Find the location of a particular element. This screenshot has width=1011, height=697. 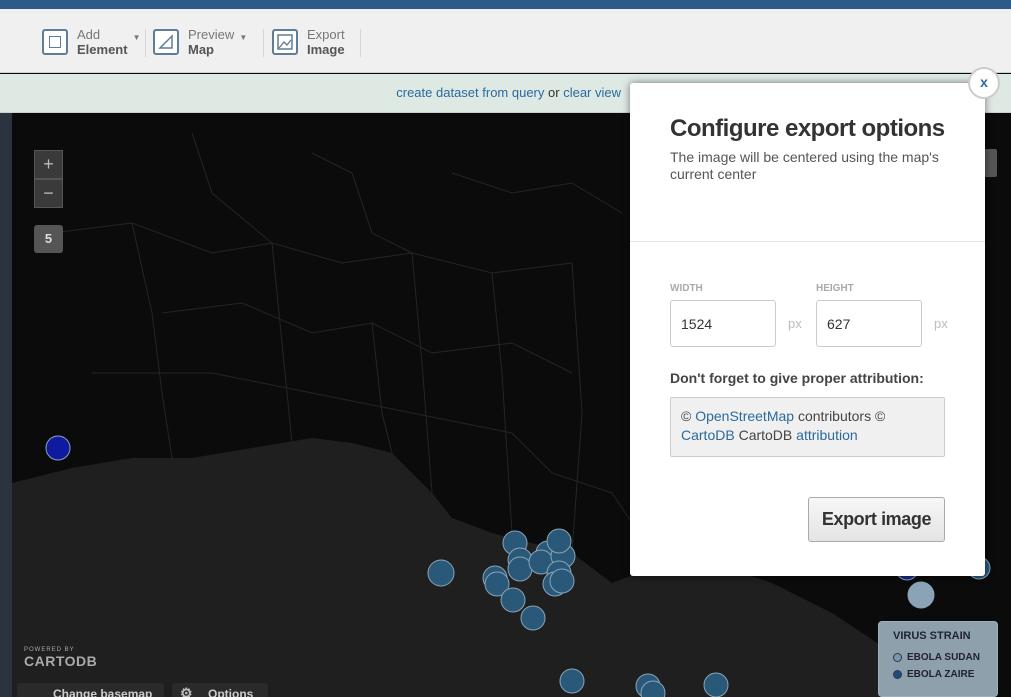

attribution-link: attribution is located at coordinates (826, 435).